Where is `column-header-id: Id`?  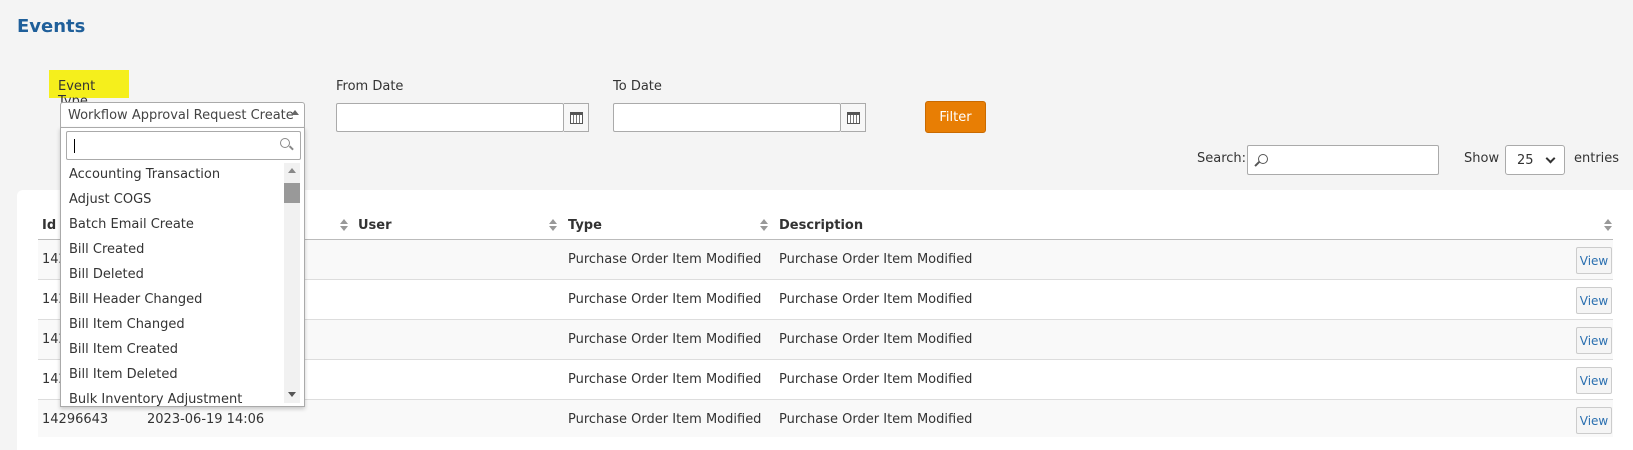 column-header-id: Id is located at coordinates (49, 225).